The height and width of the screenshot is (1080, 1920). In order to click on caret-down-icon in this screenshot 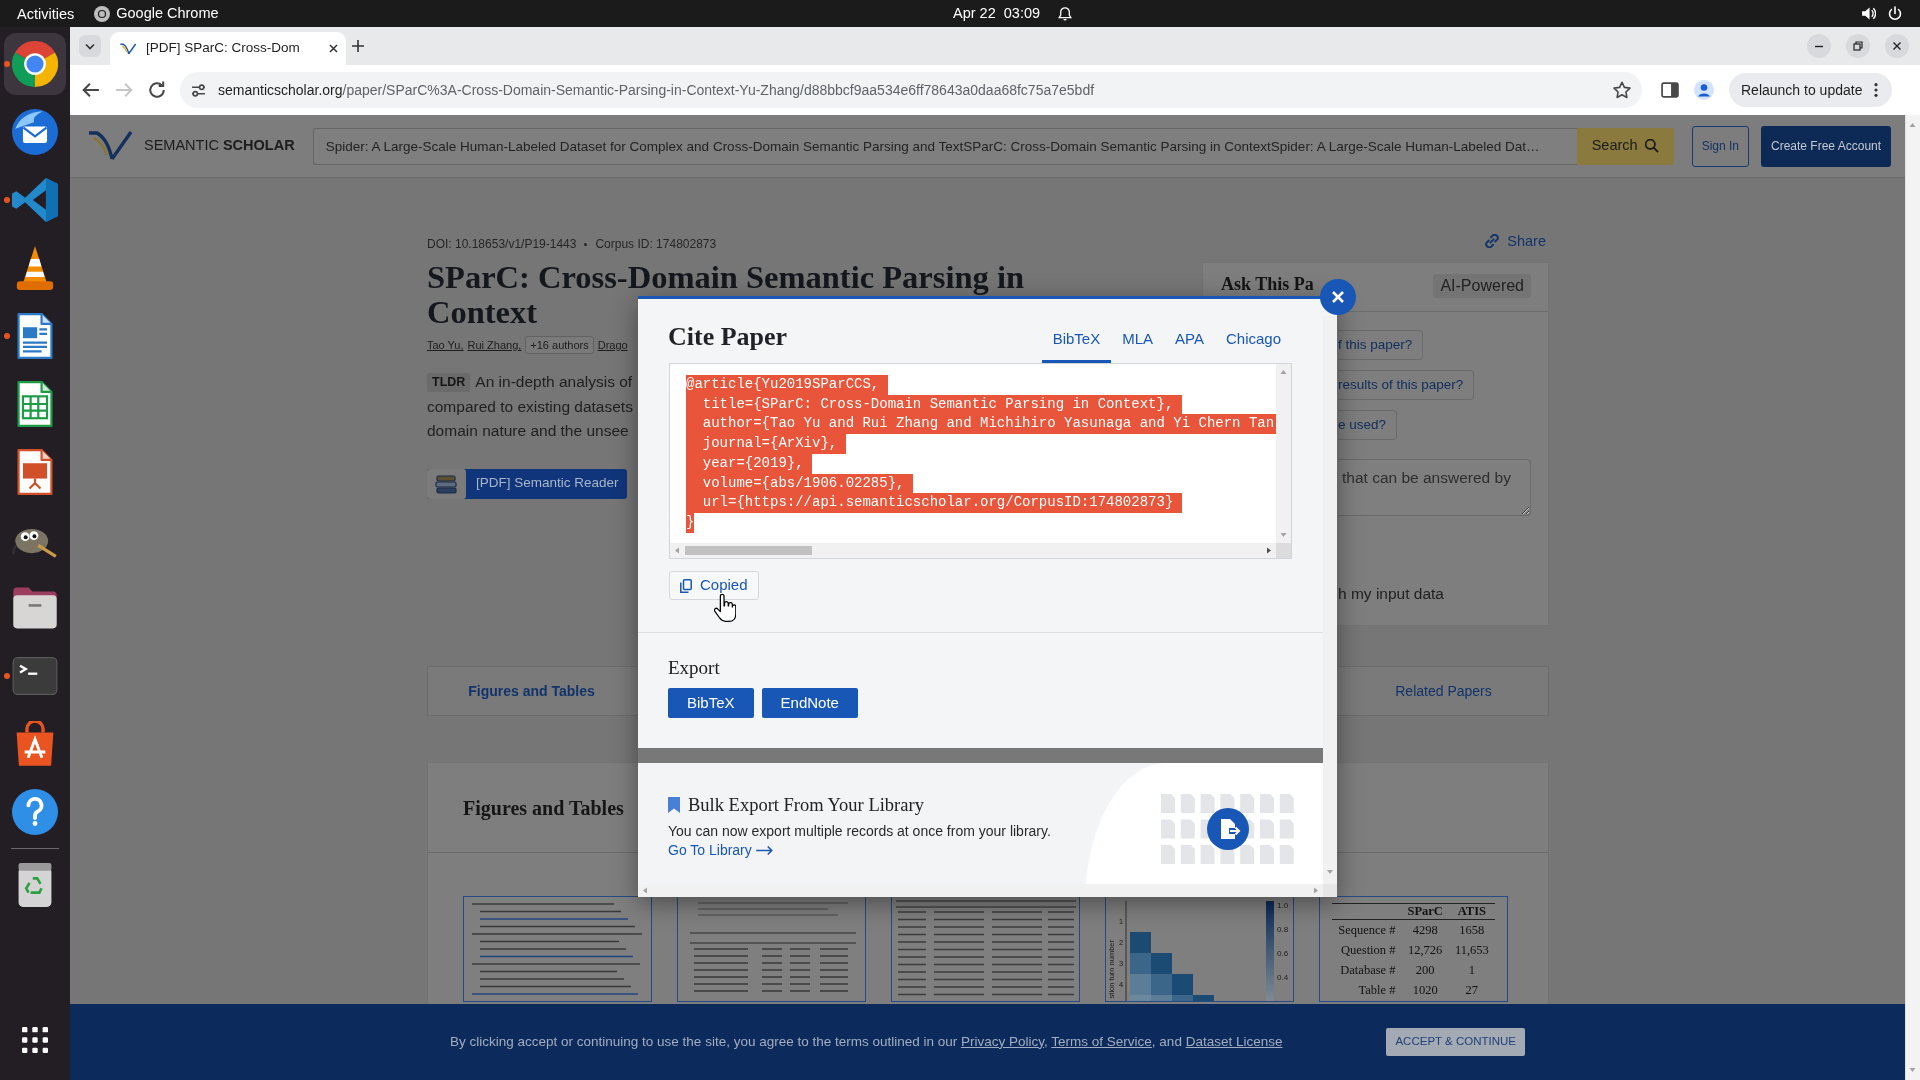, I will do `click(90, 46)`.